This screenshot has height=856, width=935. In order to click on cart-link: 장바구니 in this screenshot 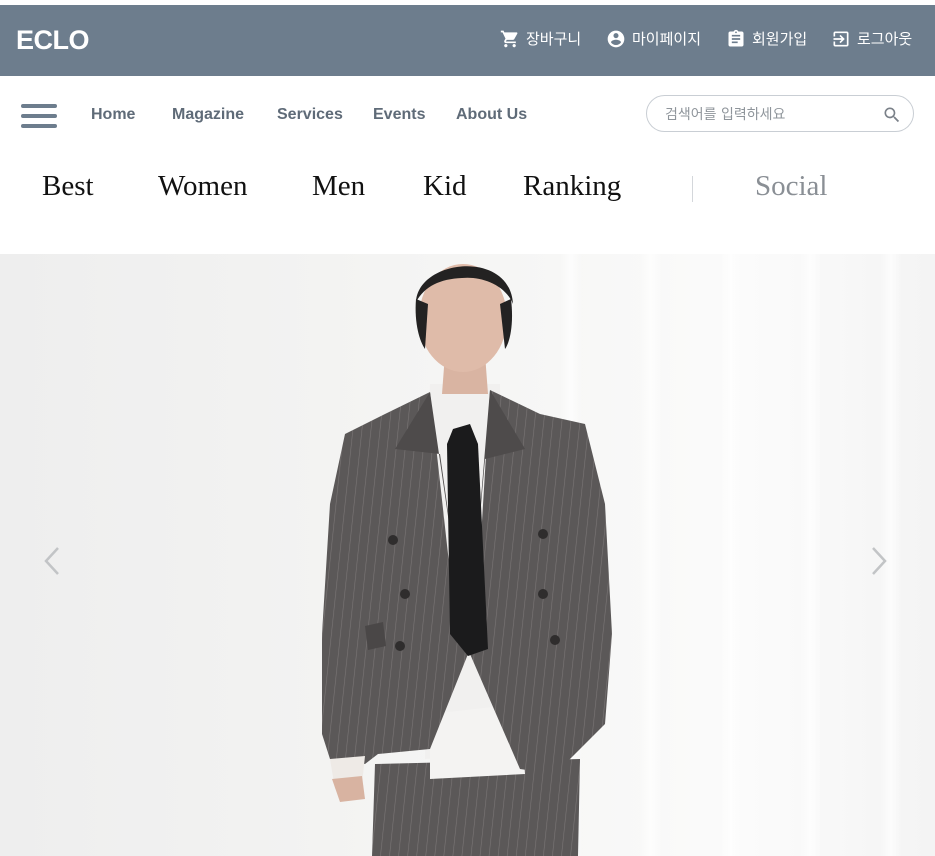, I will do `click(540, 38)`.